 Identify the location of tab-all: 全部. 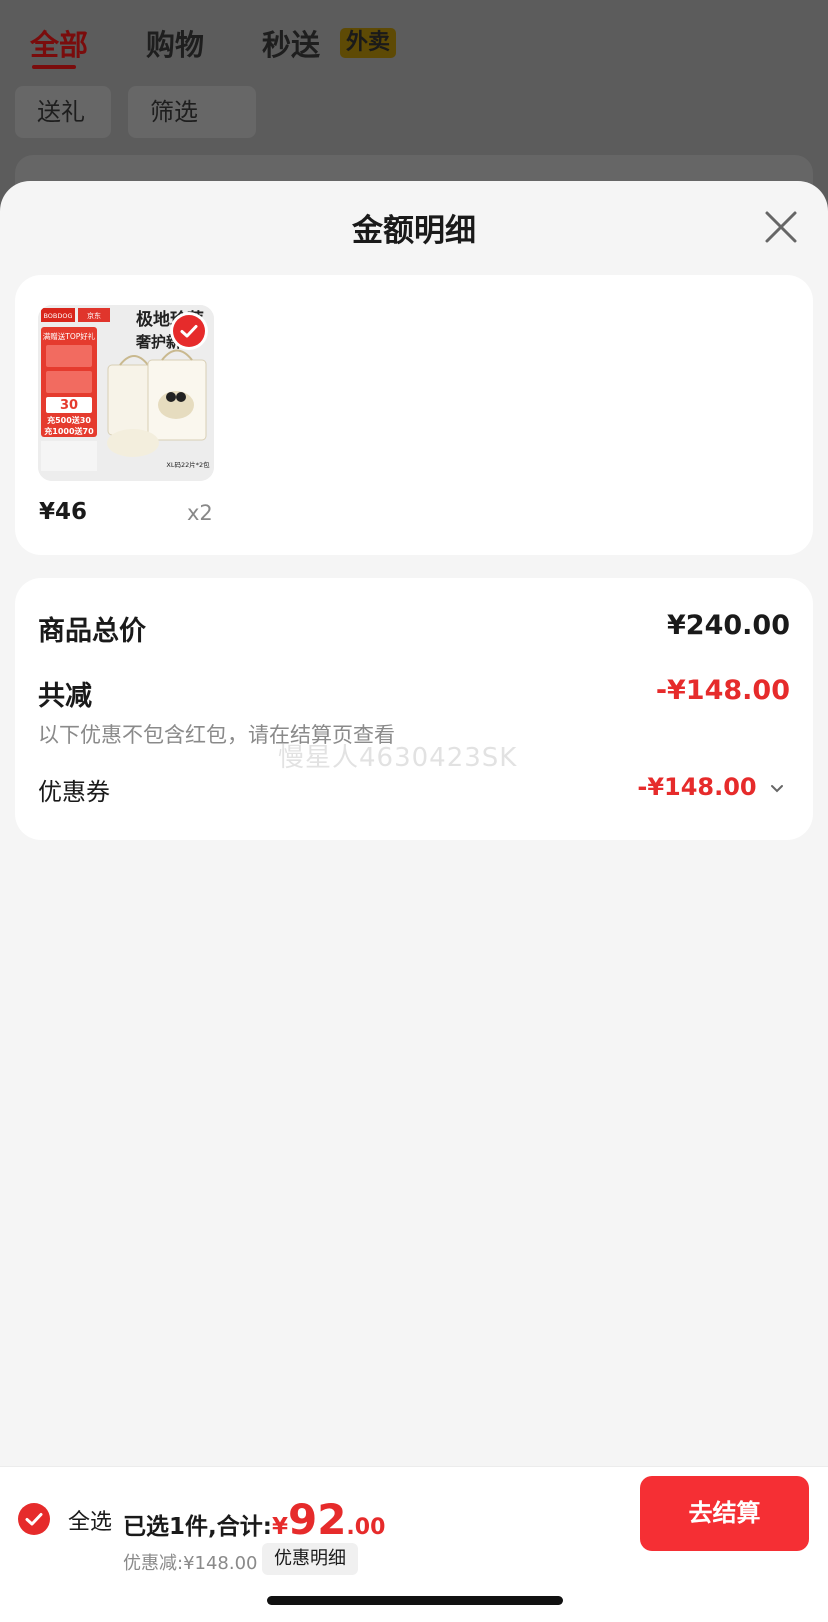
(59, 45).